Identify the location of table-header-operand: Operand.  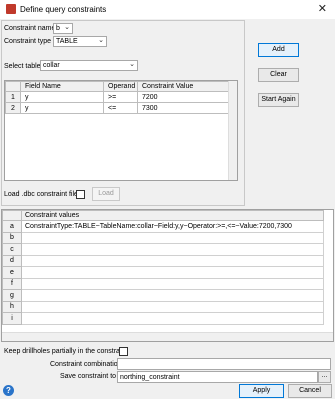
(120, 86).